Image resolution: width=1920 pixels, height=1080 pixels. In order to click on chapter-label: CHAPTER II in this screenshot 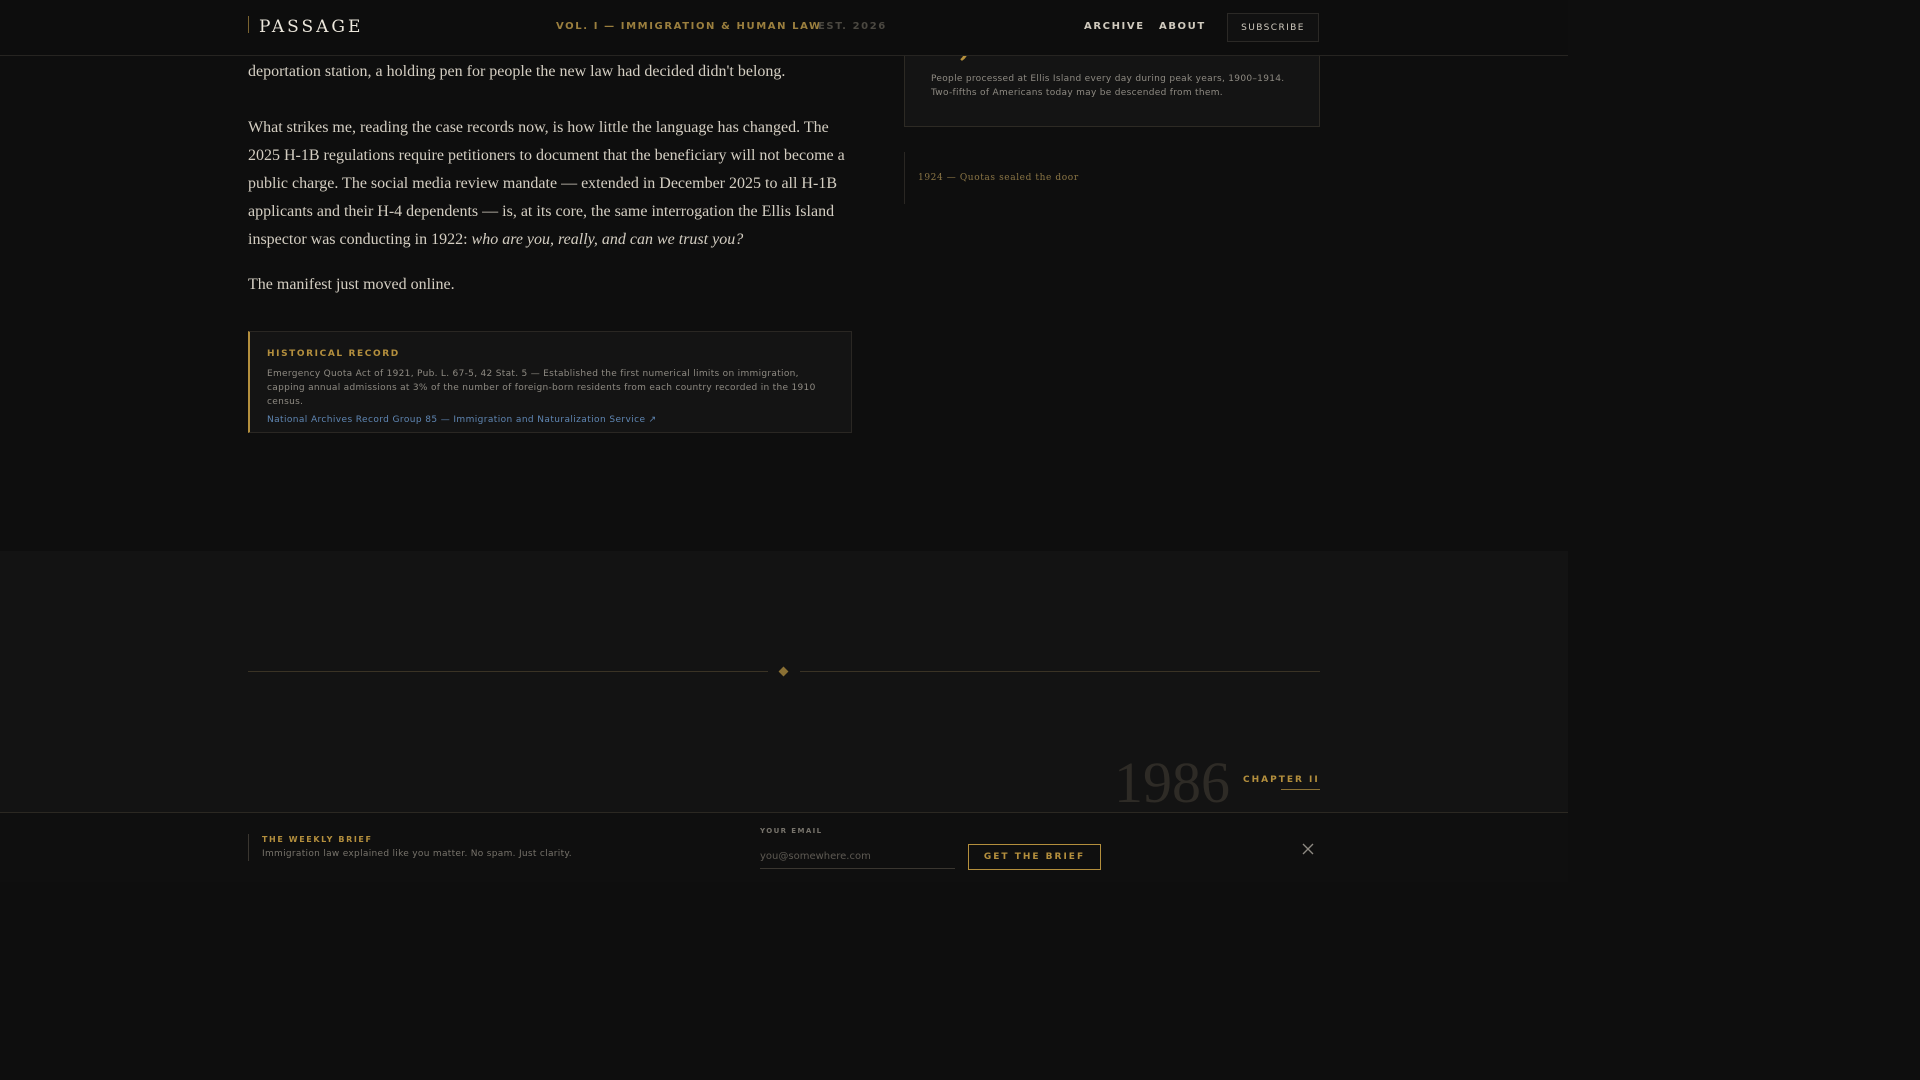, I will do `click(1281, 780)`.